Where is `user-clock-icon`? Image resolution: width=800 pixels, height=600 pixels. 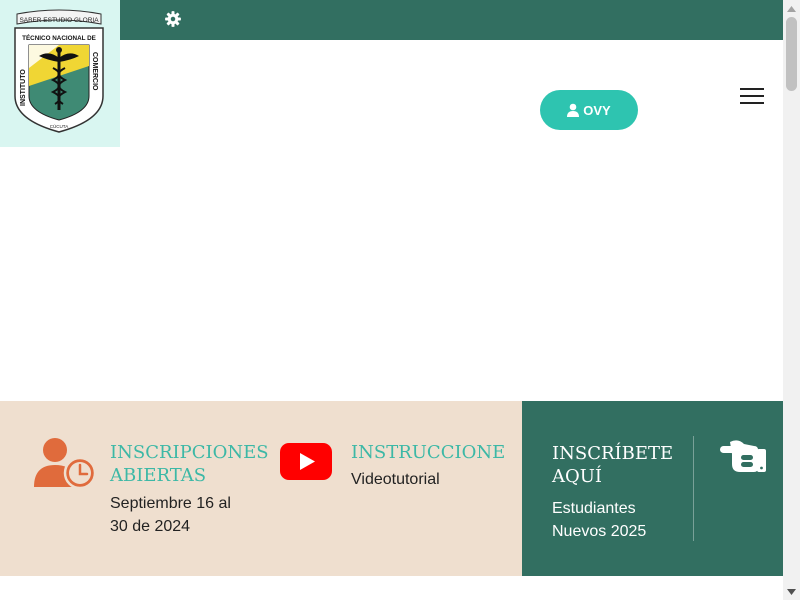
user-clock-icon is located at coordinates (65, 465).